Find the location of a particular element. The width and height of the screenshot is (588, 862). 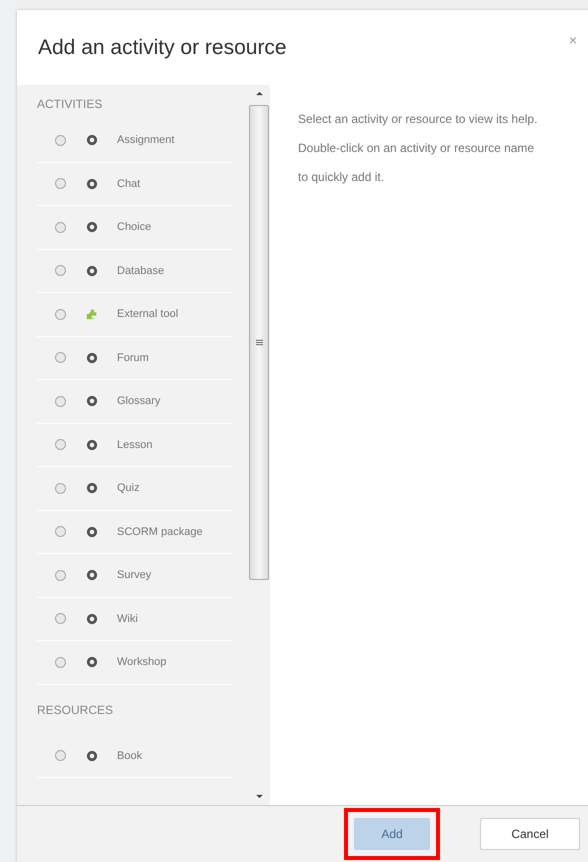

scroll-up-icon is located at coordinates (259, 93).